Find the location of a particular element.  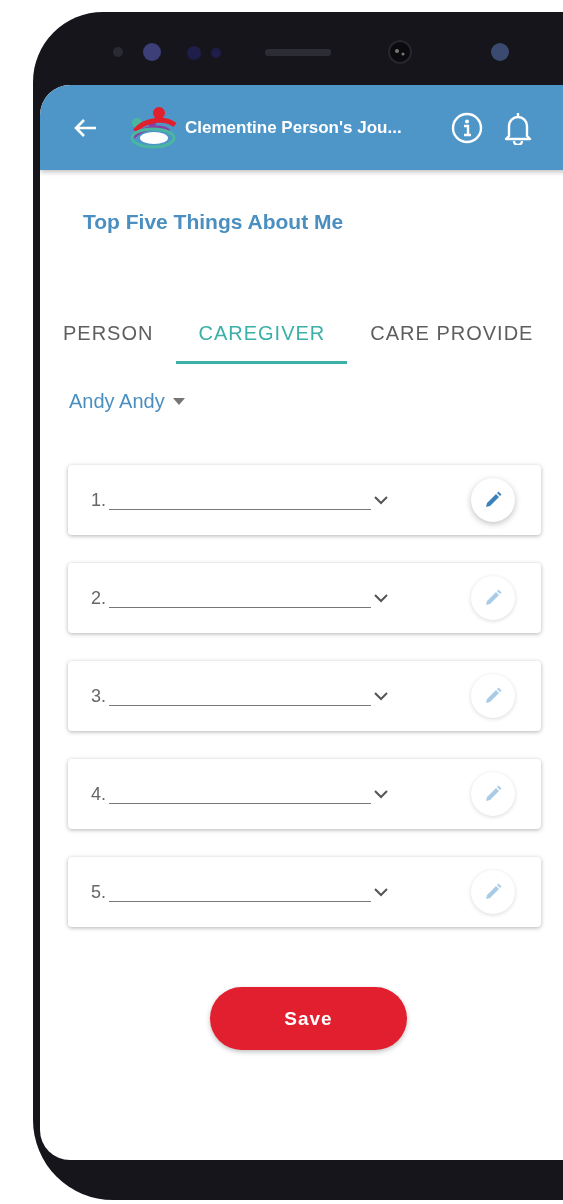

info-icon is located at coordinates (467, 127).